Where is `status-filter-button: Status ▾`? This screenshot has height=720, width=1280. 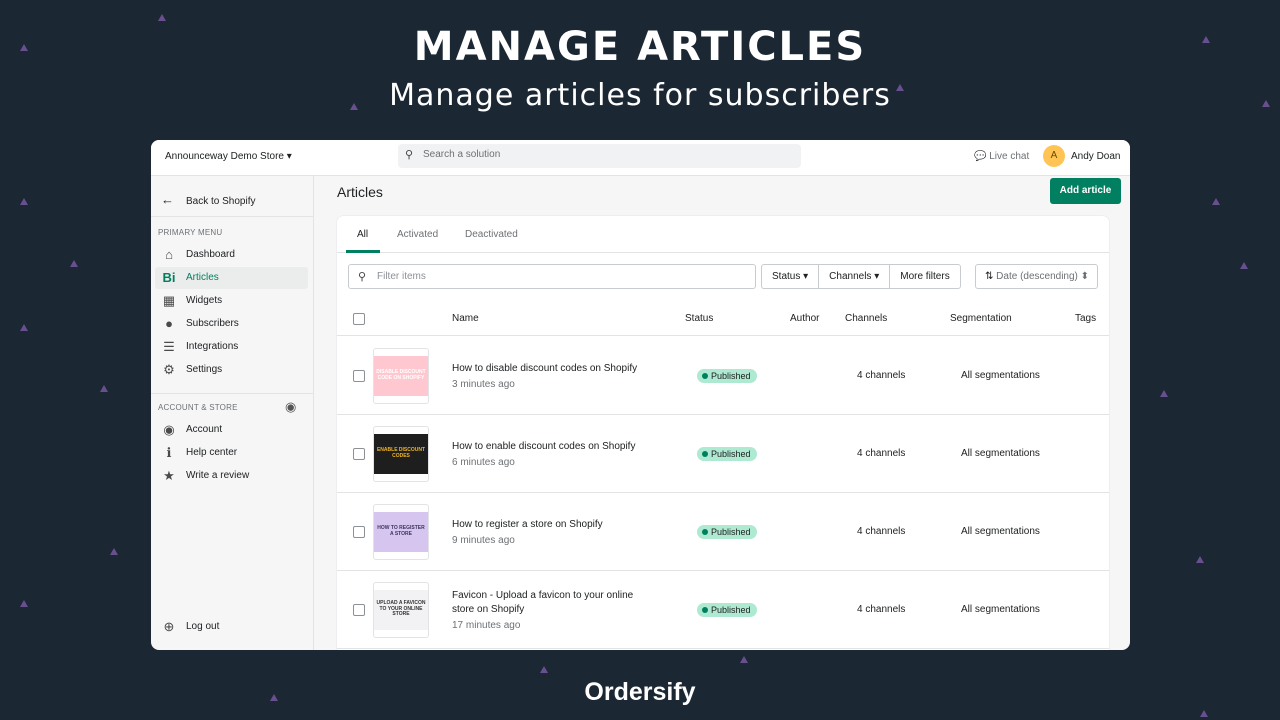 status-filter-button: Status ▾ is located at coordinates (791, 276).